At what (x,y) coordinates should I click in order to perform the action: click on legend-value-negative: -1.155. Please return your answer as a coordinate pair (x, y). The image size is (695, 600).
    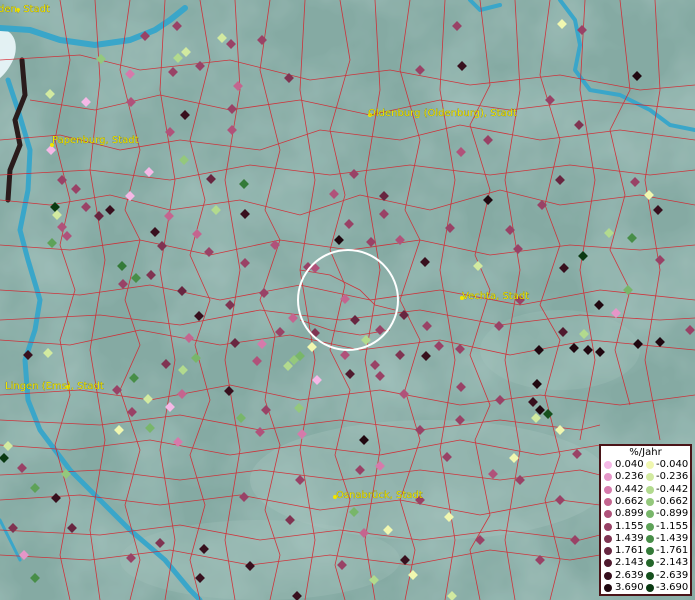
    Looking at the image, I should click on (672, 526).